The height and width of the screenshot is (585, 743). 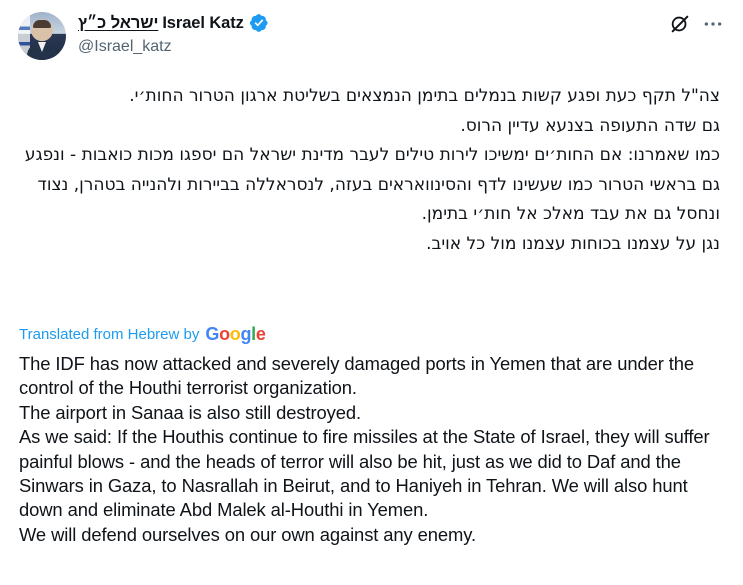 I want to click on more-options-icon, so click(x=713, y=24).